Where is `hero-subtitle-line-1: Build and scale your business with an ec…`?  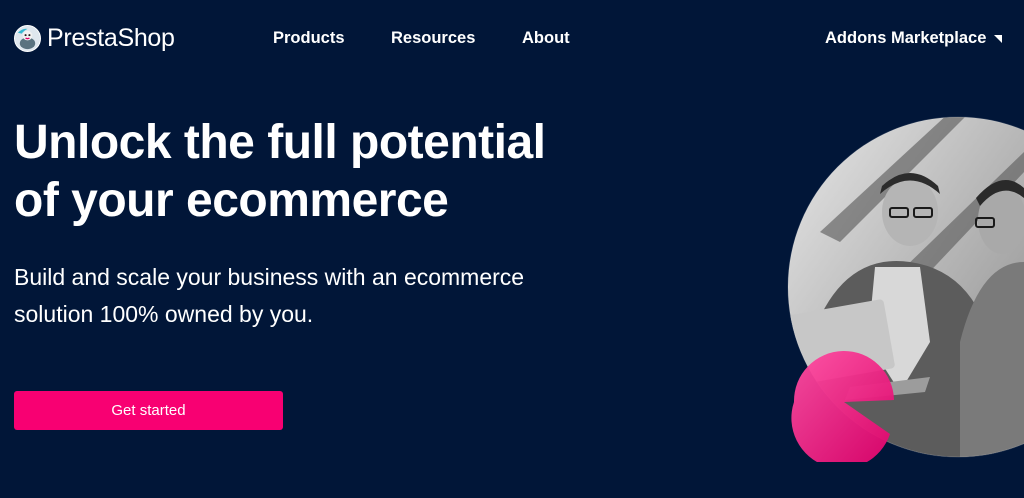
hero-subtitle-line-1: Build and scale your business with an ec… is located at coordinates (269, 277).